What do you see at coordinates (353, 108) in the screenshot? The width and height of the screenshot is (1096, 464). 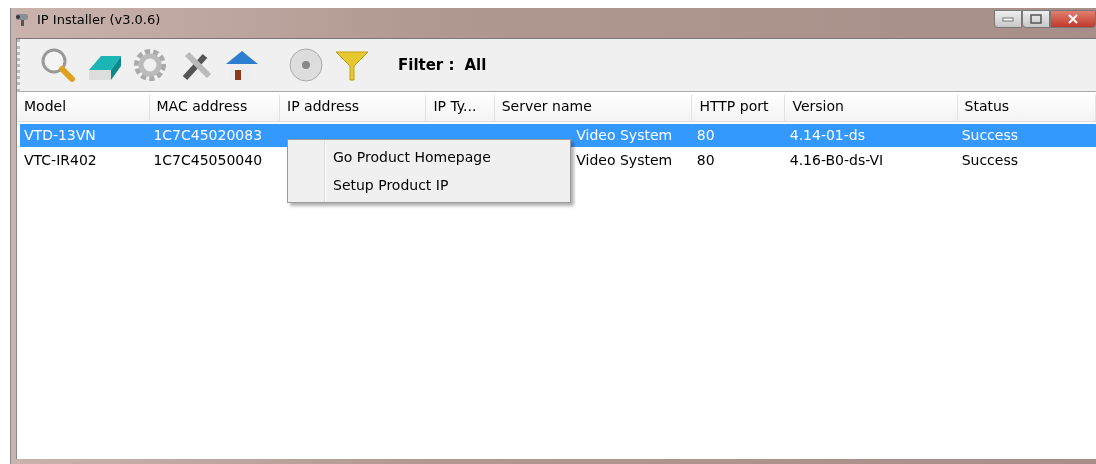 I see `column-header: IP address` at bounding box center [353, 108].